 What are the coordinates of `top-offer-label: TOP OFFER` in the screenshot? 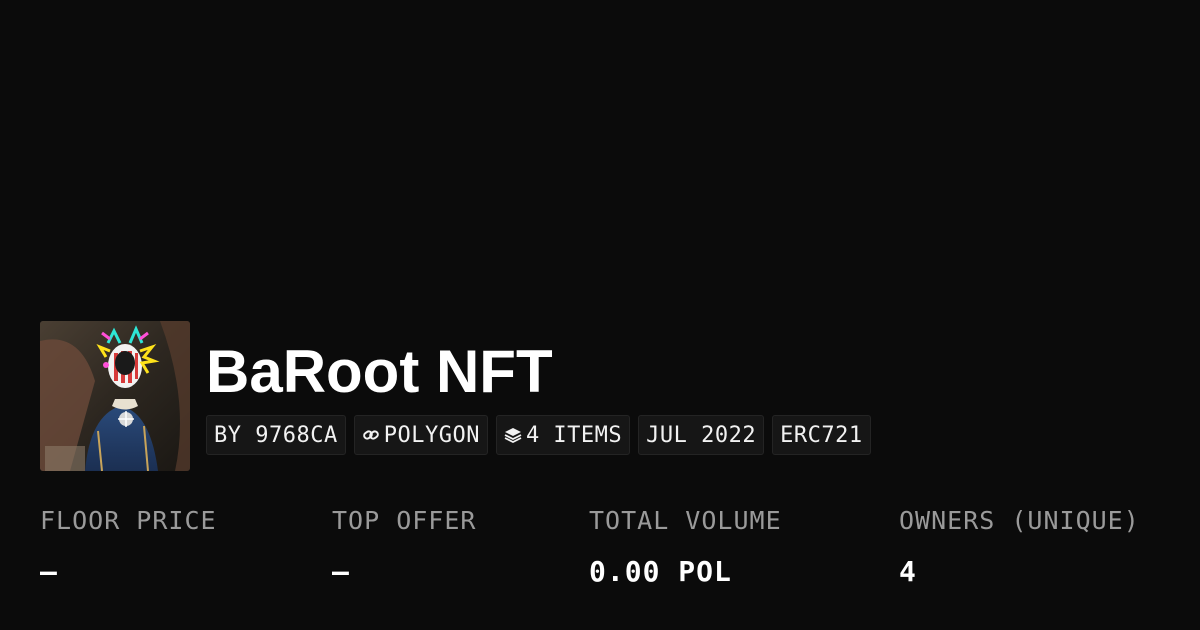 It's located at (404, 520).